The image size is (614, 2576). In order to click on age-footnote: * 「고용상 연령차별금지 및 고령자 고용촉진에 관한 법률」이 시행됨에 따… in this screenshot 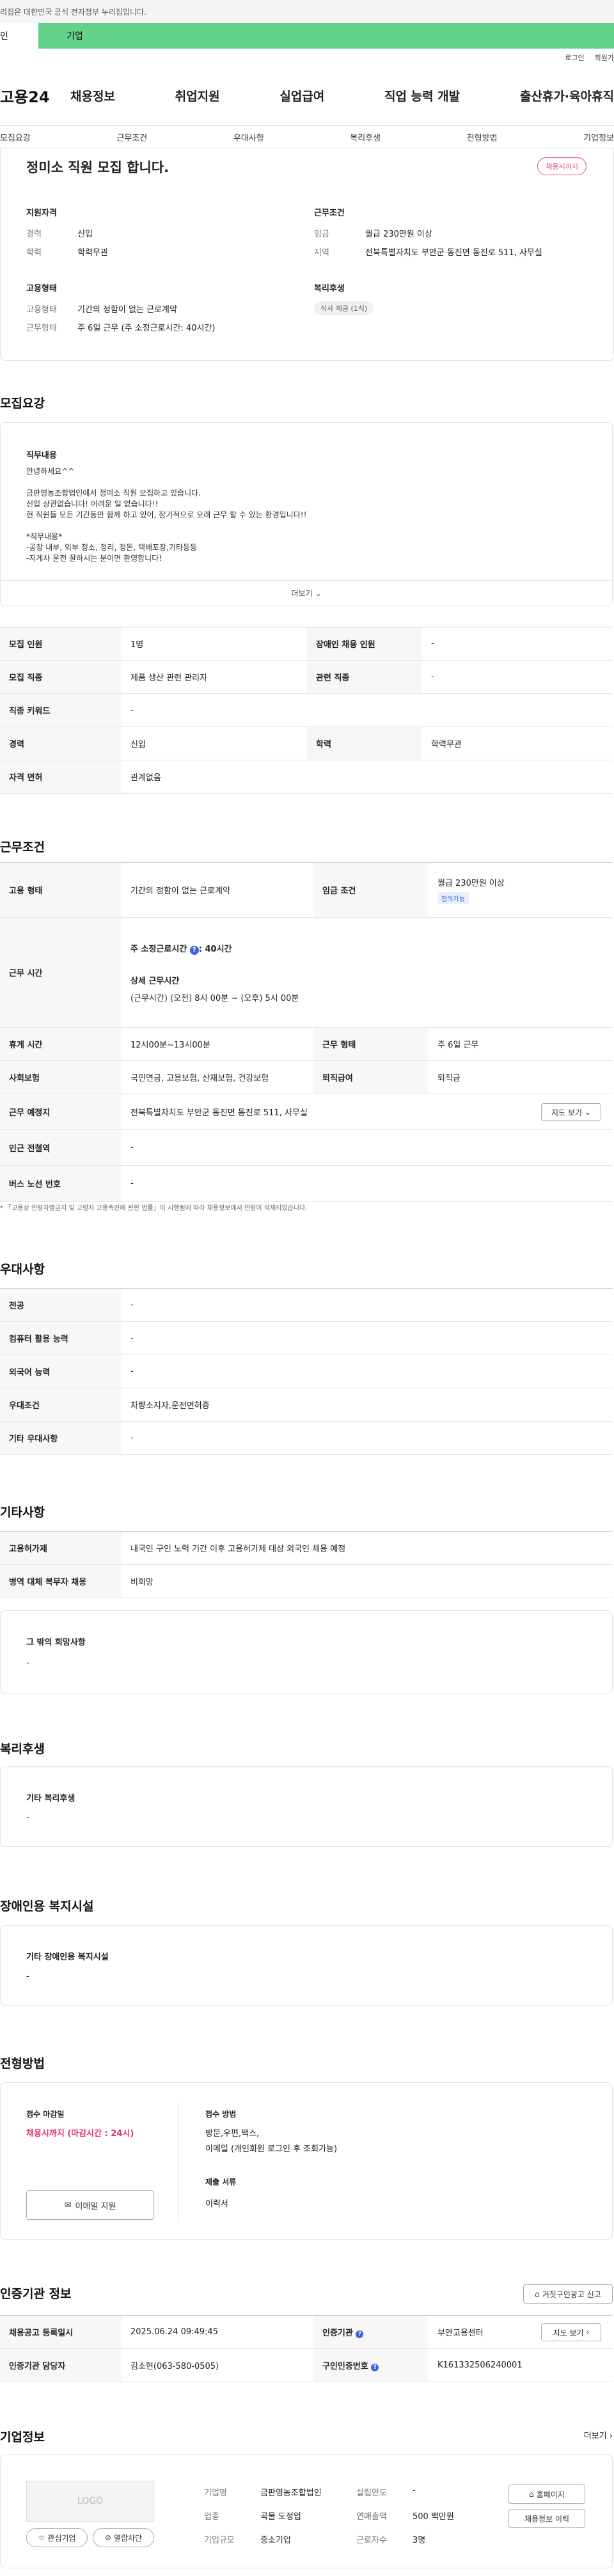, I will do `click(154, 1208)`.